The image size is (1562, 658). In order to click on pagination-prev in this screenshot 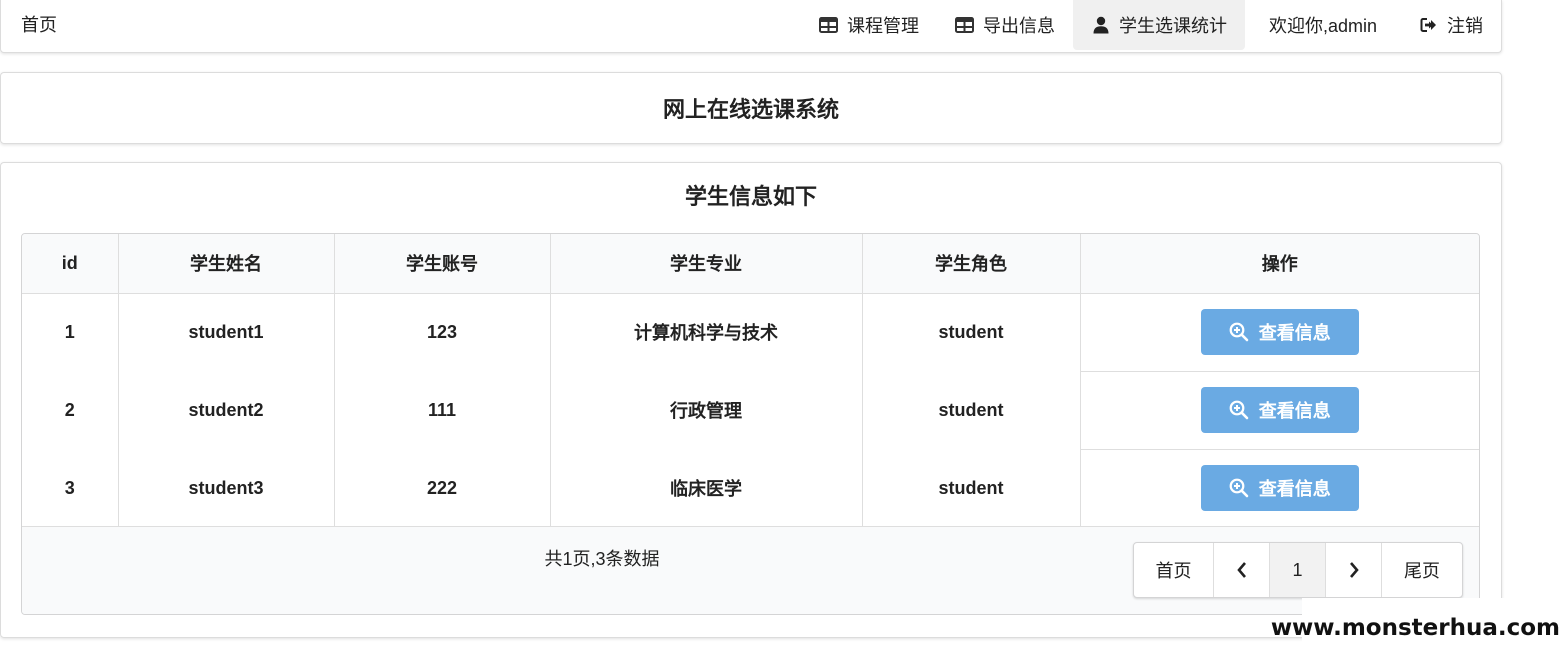, I will do `click(1241, 570)`.